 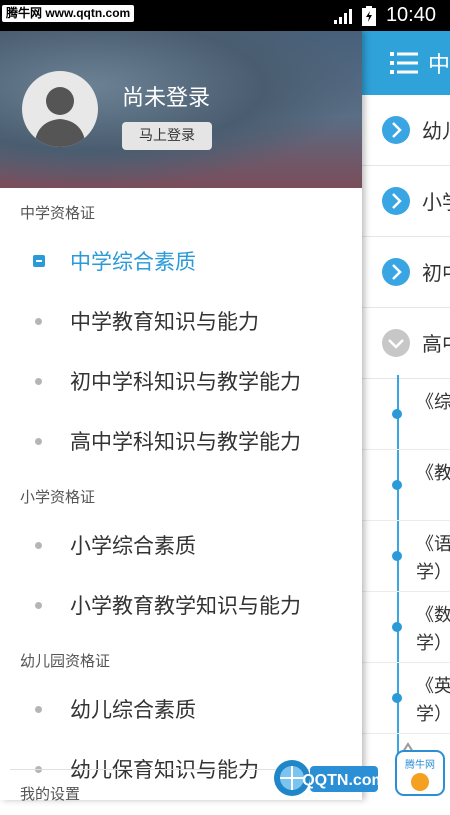 I want to click on book-title: 《综, so click(x=433, y=402).